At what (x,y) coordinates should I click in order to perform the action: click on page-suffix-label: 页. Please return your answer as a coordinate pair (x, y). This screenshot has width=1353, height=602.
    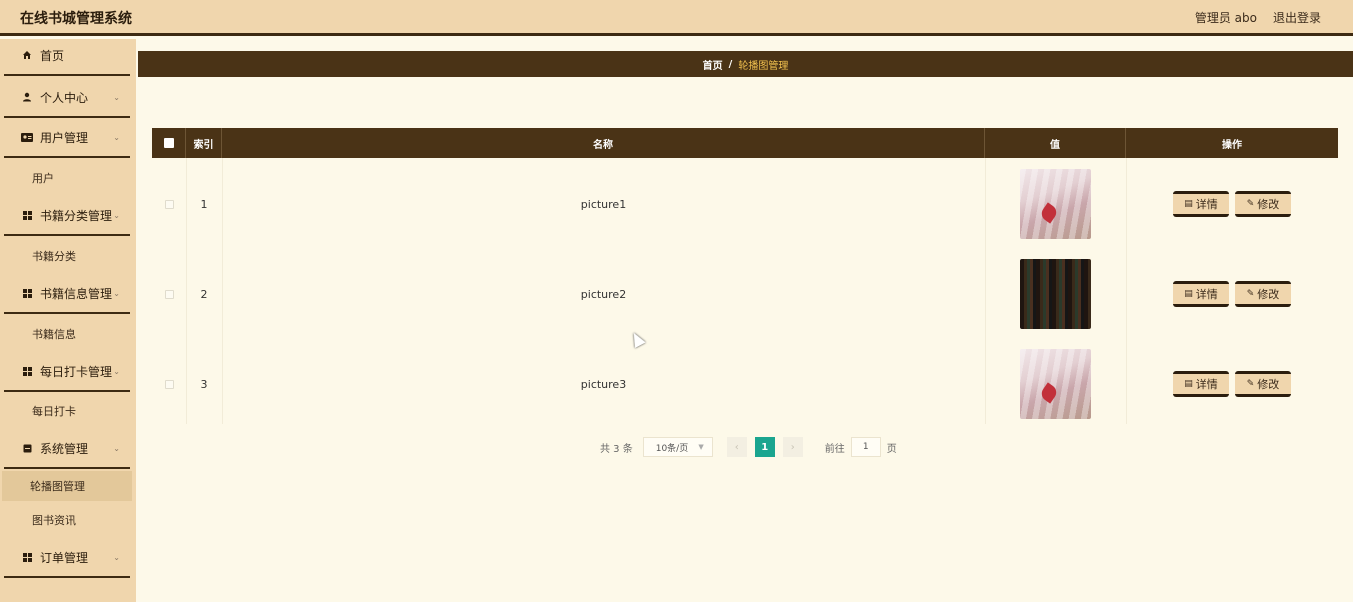
    Looking at the image, I should click on (891, 449).